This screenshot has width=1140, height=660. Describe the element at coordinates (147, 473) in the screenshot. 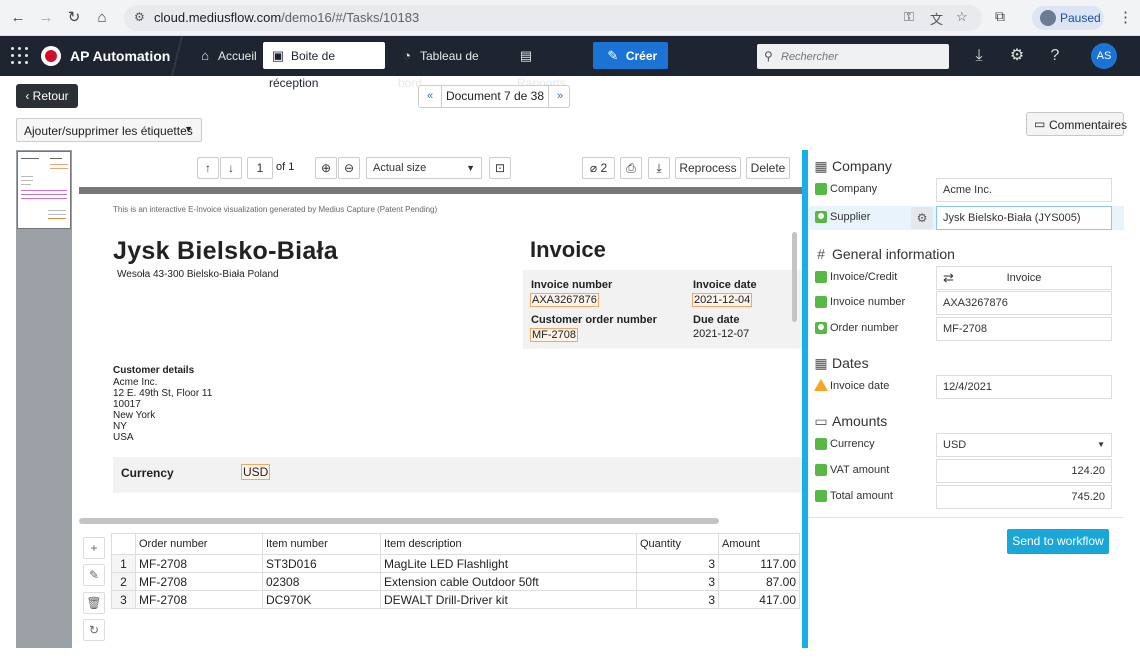

I see `currency-label: Currency` at that location.